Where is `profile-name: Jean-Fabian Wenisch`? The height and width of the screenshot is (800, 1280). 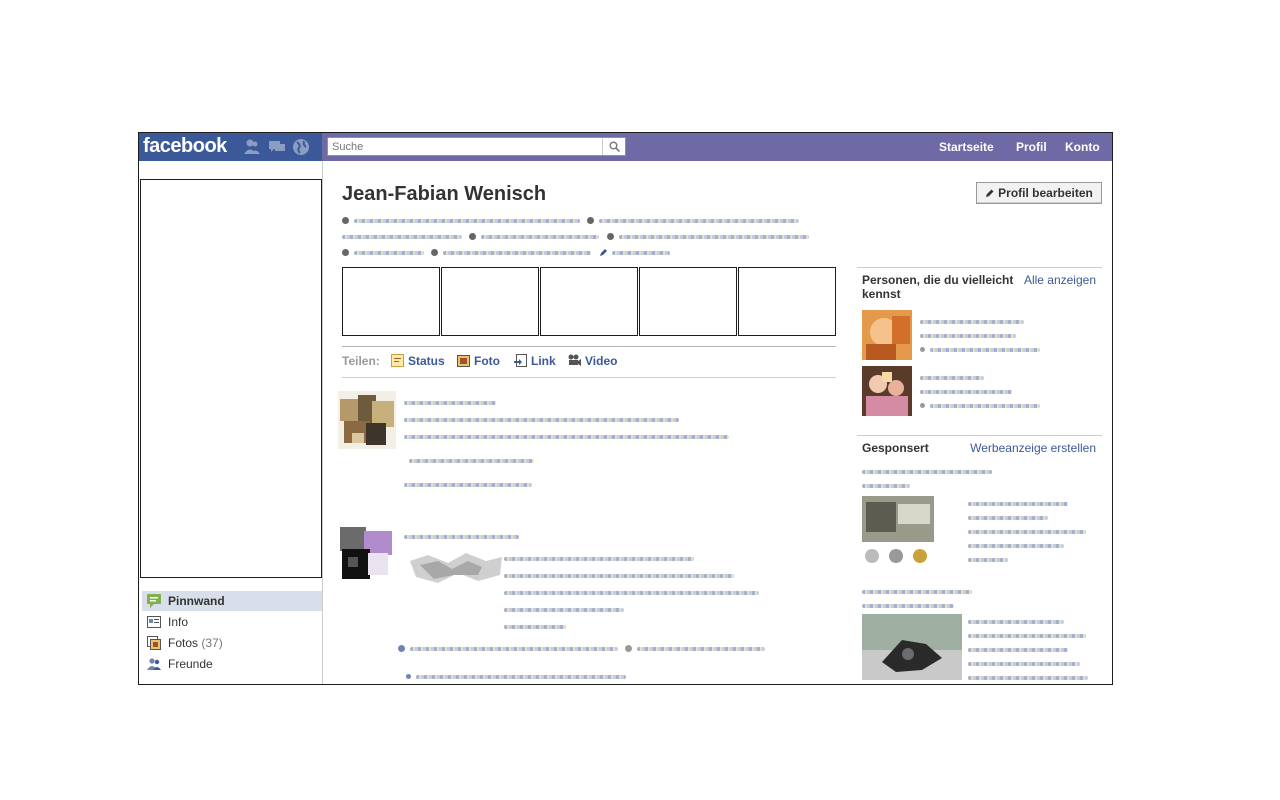
profile-name: Jean-Fabian Wenisch is located at coordinates (444, 194).